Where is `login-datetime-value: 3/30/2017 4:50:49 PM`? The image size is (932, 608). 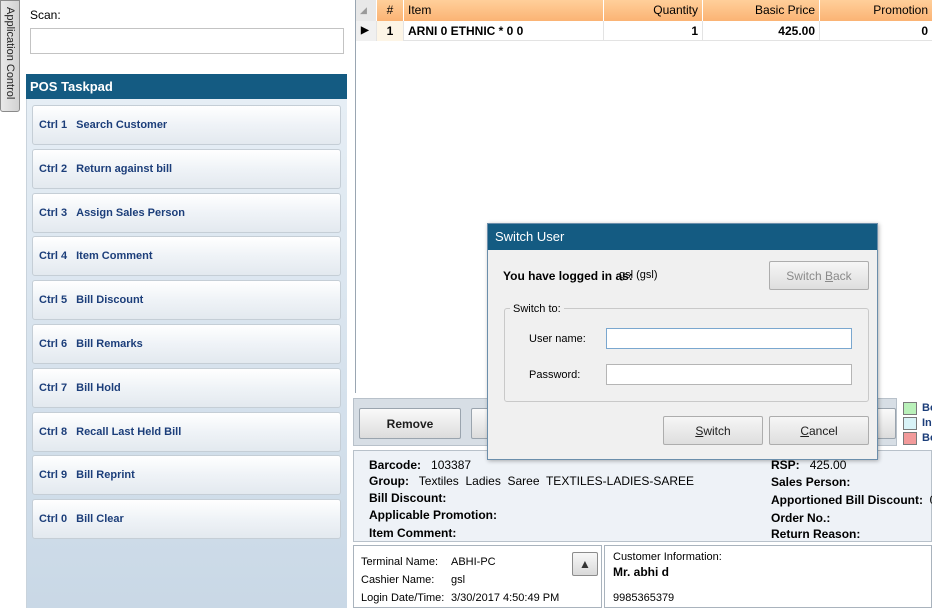
login-datetime-value: 3/30/2017 4:50:49 PM is located at coordinates (505, 598).